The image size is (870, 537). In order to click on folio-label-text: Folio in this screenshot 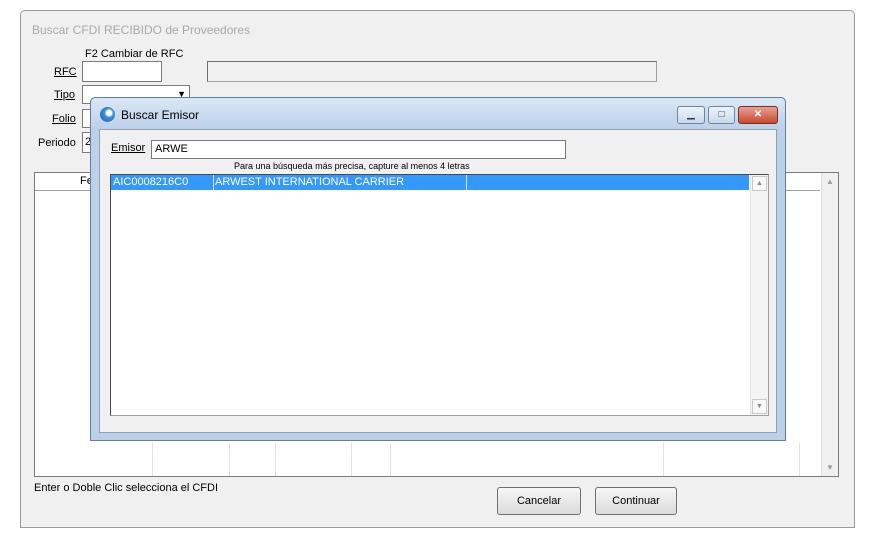, I will do `click(64, 119)`.